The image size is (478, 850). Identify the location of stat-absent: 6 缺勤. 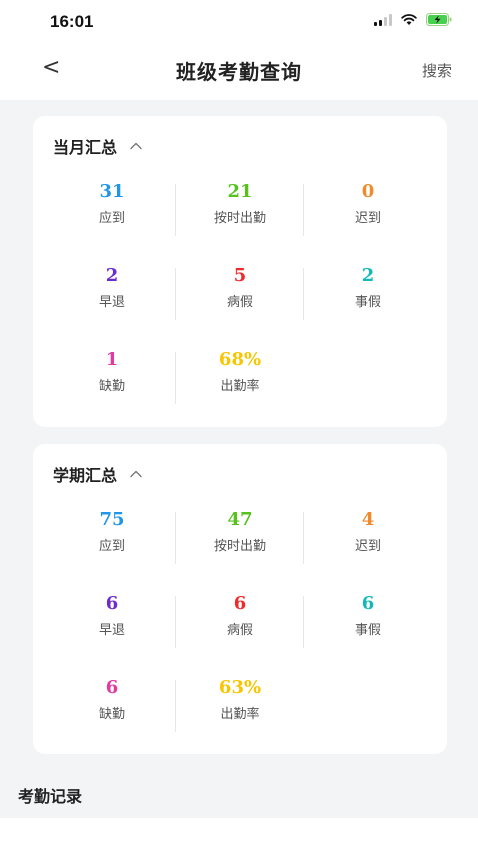
(112, 718).